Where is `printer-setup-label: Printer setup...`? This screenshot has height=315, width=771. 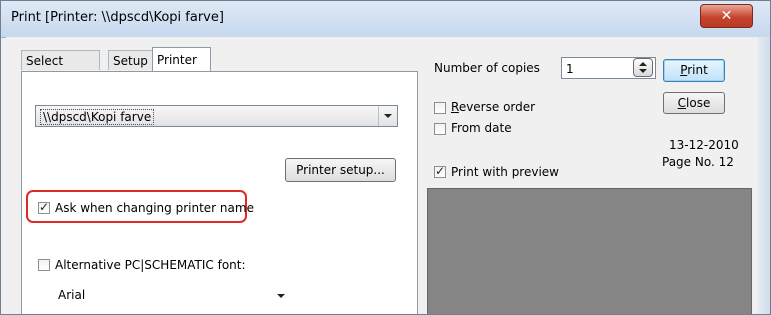 printer-setup-label: Printer setup... is located at coordinates (340, 170).